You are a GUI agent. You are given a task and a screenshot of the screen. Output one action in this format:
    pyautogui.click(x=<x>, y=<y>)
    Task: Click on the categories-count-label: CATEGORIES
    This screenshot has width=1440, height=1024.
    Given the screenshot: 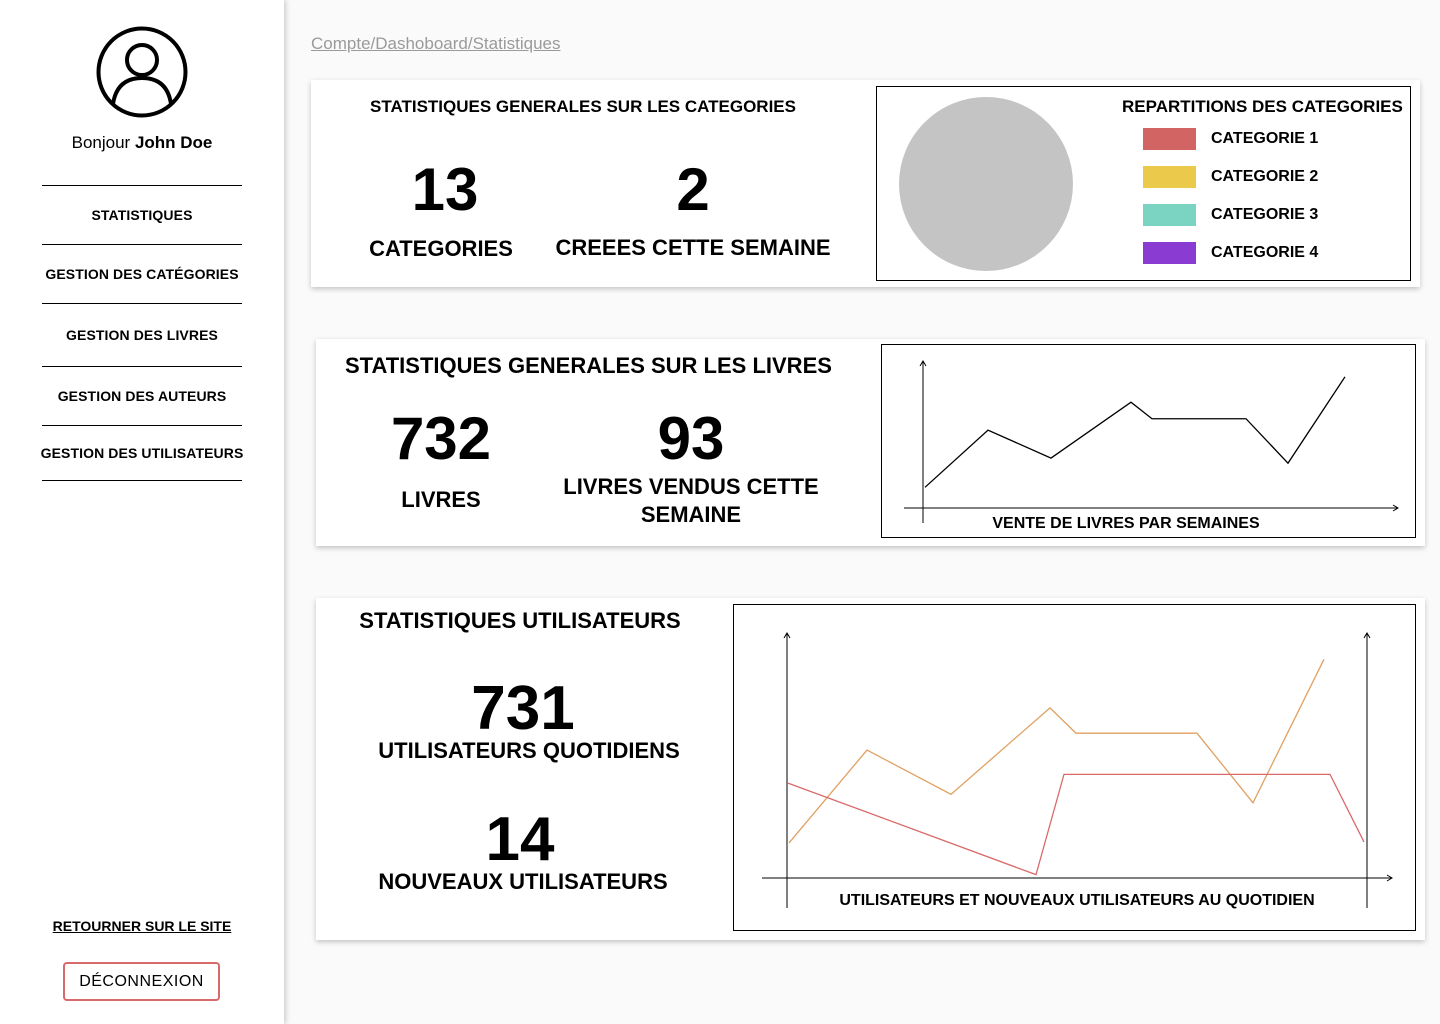 What is the action you would take?
    pyautogui.click(x=441, y=248)
    